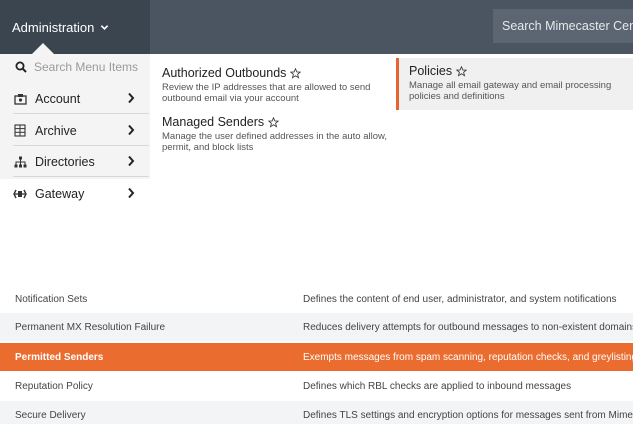  What do you see at coordinates (54, 386) in the screenshot?
I see `row-name: Reputation Policy` at bounding box center [54, 386].